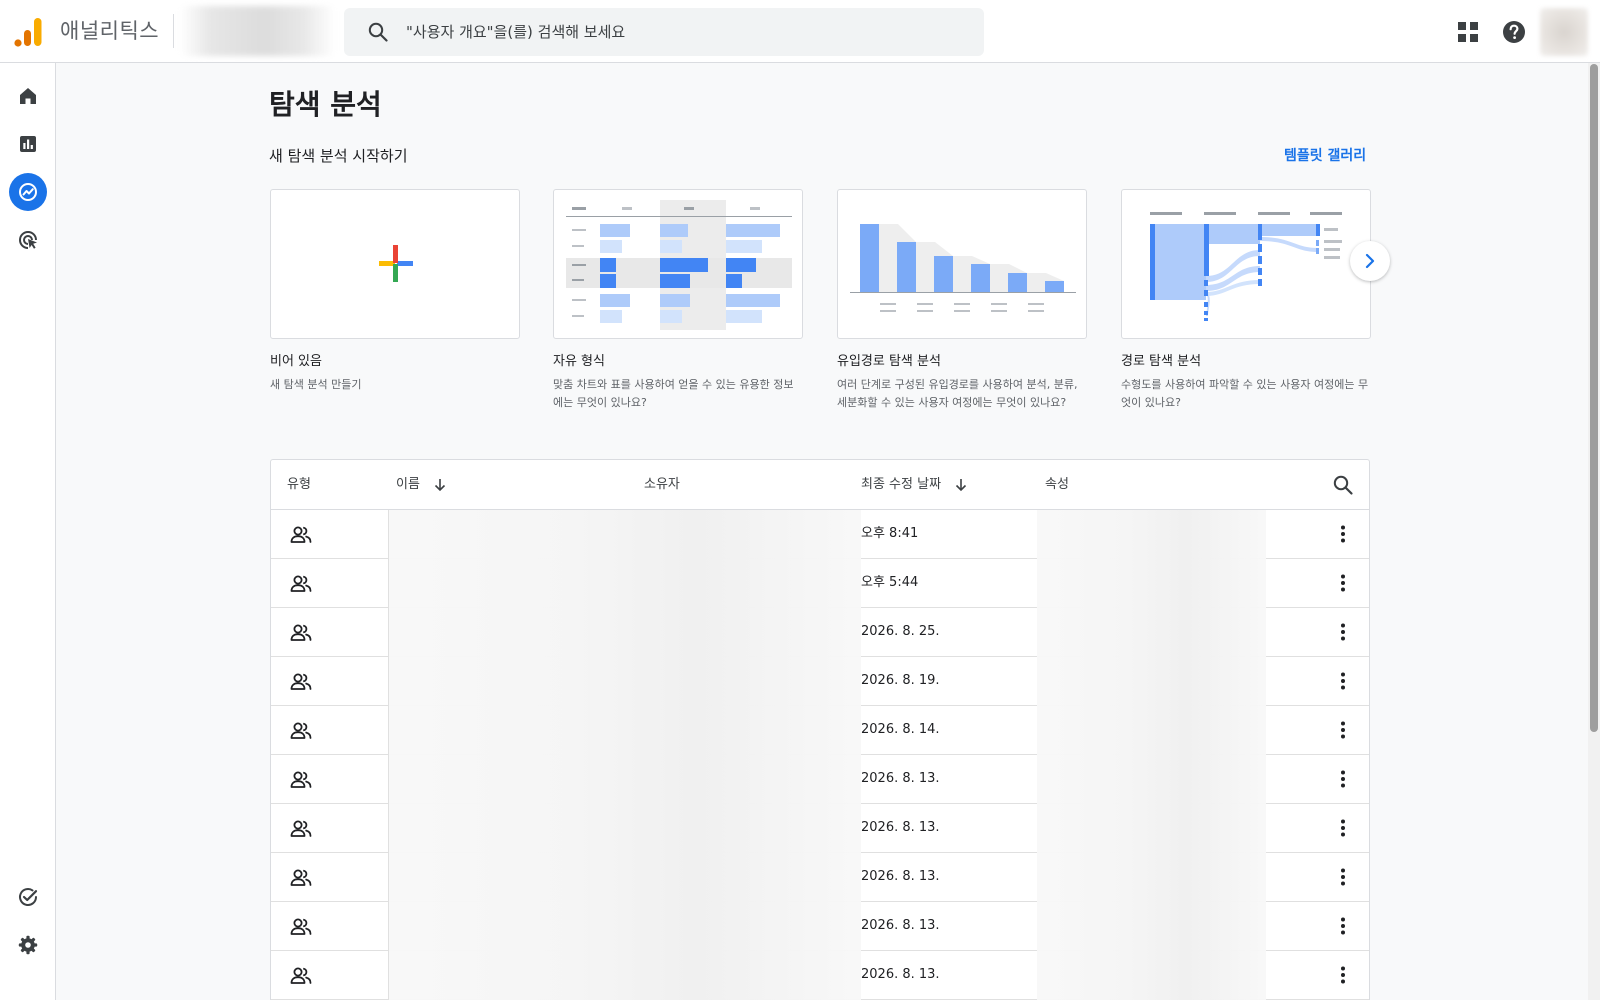 This screenshot has width=1600, height=1000. What do you see at coordinates (673, 393) in the screenshot?
I see `template-description: 맞춤 차트와 표를 사용하여 얻을 수 있는 유용한 정보에는 무엇이 있나요?` at bounding box center [673, 393].